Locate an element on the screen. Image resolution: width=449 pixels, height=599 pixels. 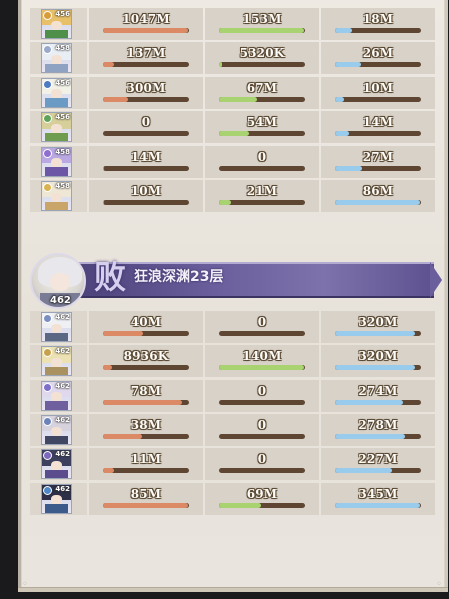
hero-stat-row: 462 40M 0 320M is located at coordinates (233, 327).